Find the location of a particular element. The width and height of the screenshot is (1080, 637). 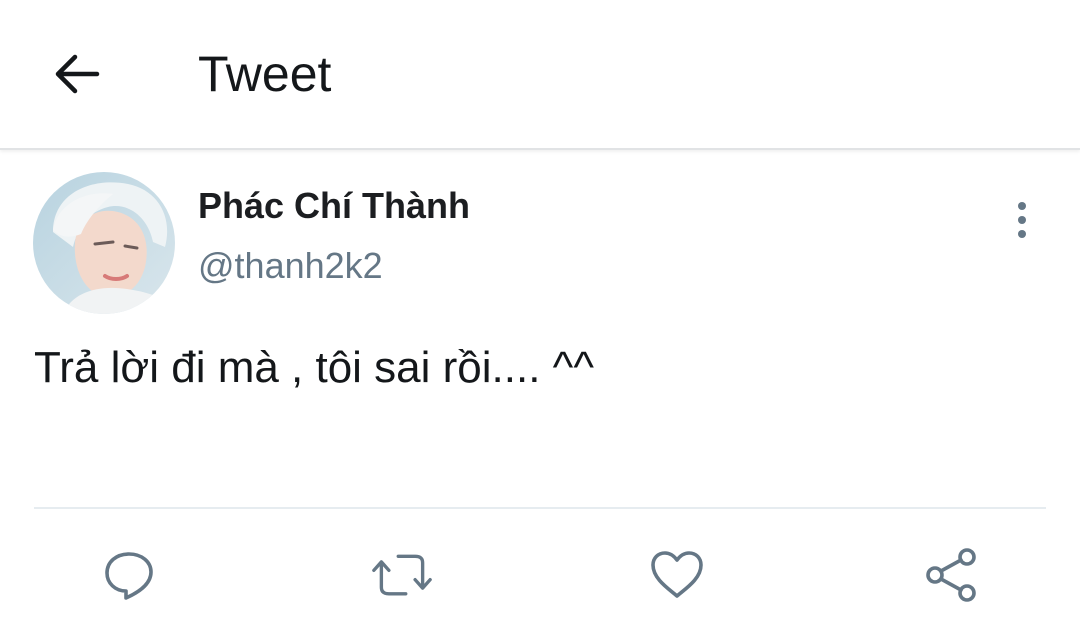

author-handle: @thanh2k2 is located at coordinates (290, 266).